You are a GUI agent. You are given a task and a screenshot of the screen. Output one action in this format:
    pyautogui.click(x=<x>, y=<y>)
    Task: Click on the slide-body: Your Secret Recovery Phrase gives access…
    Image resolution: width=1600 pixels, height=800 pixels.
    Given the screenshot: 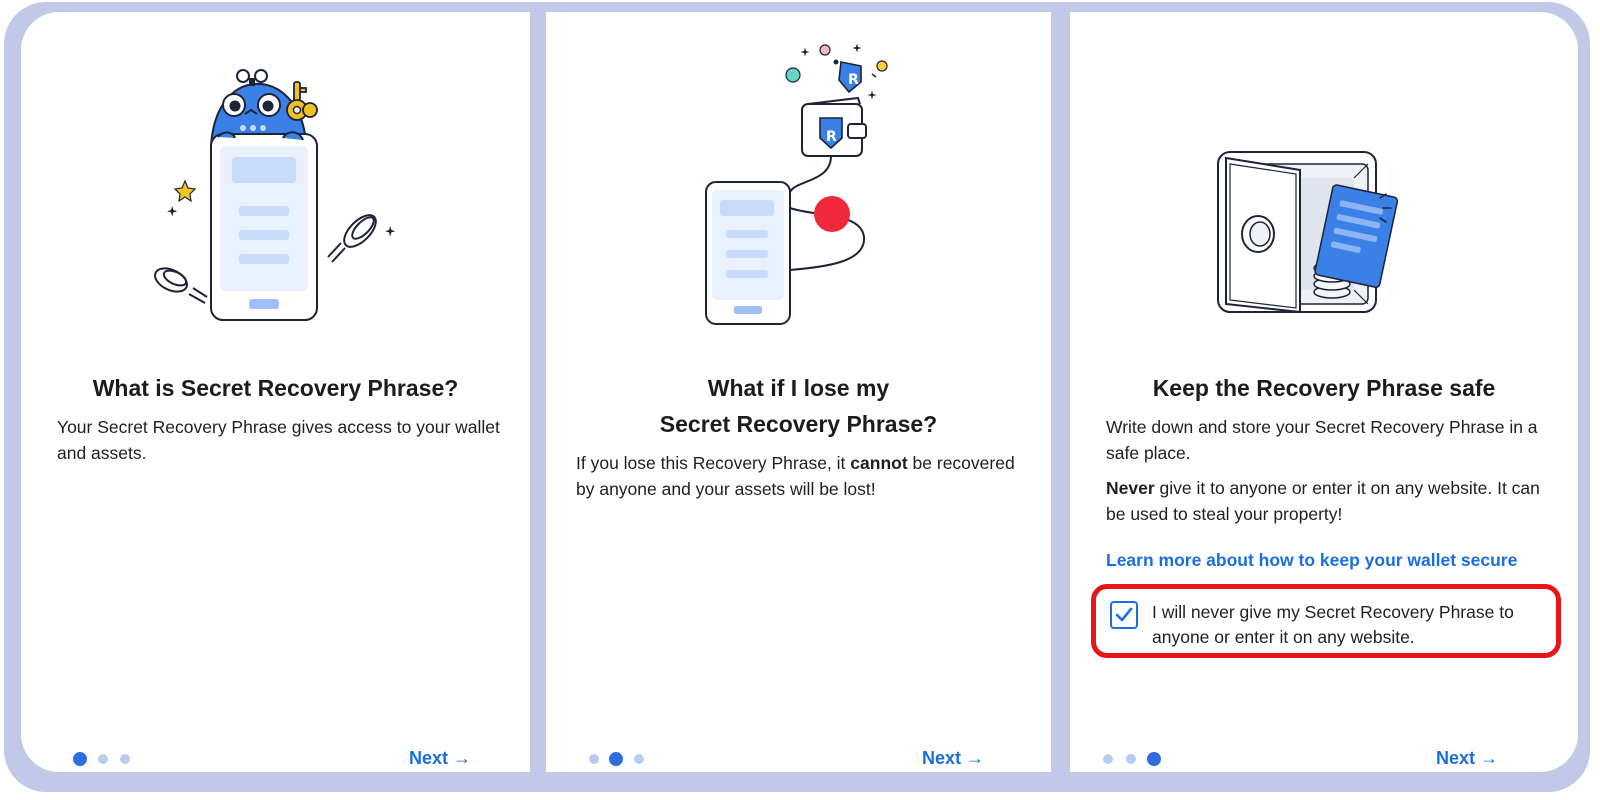 What is the action you would take?
    pyautogui.click(x=278, y=440)
    